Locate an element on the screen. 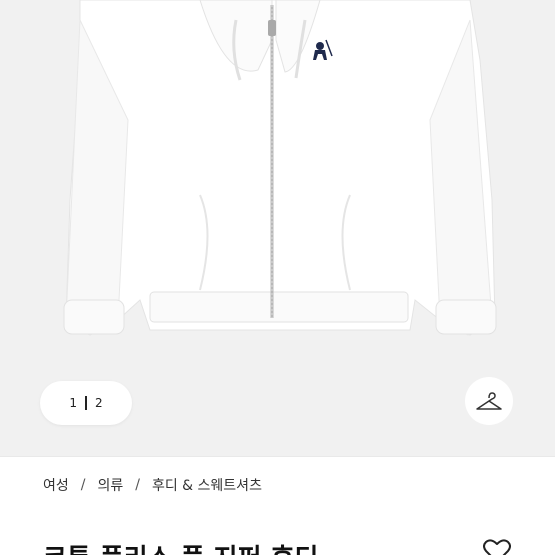 Image resolution: width=555 pixels, height=555 pixels. image-pager: 1 2 is located at coordinates (86, 403).